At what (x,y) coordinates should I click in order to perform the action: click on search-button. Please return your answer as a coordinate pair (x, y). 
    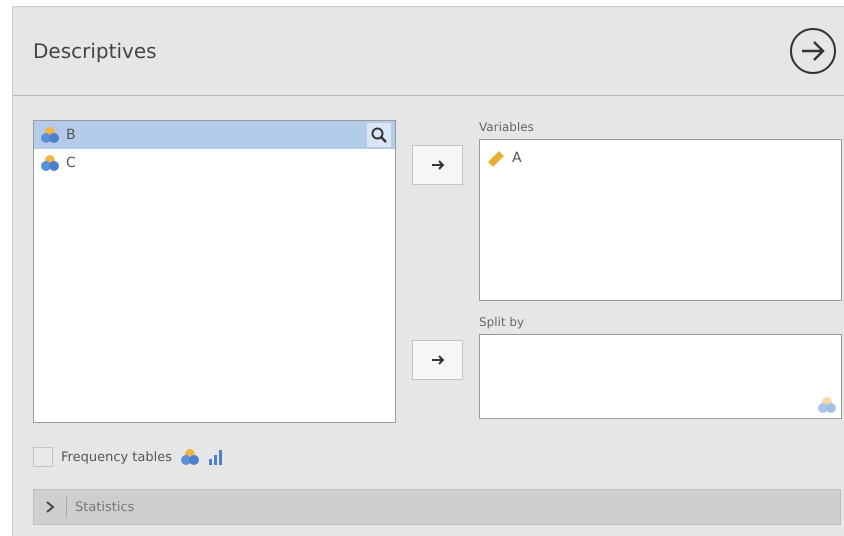
    Looking at the image, I should click on (379, 135).